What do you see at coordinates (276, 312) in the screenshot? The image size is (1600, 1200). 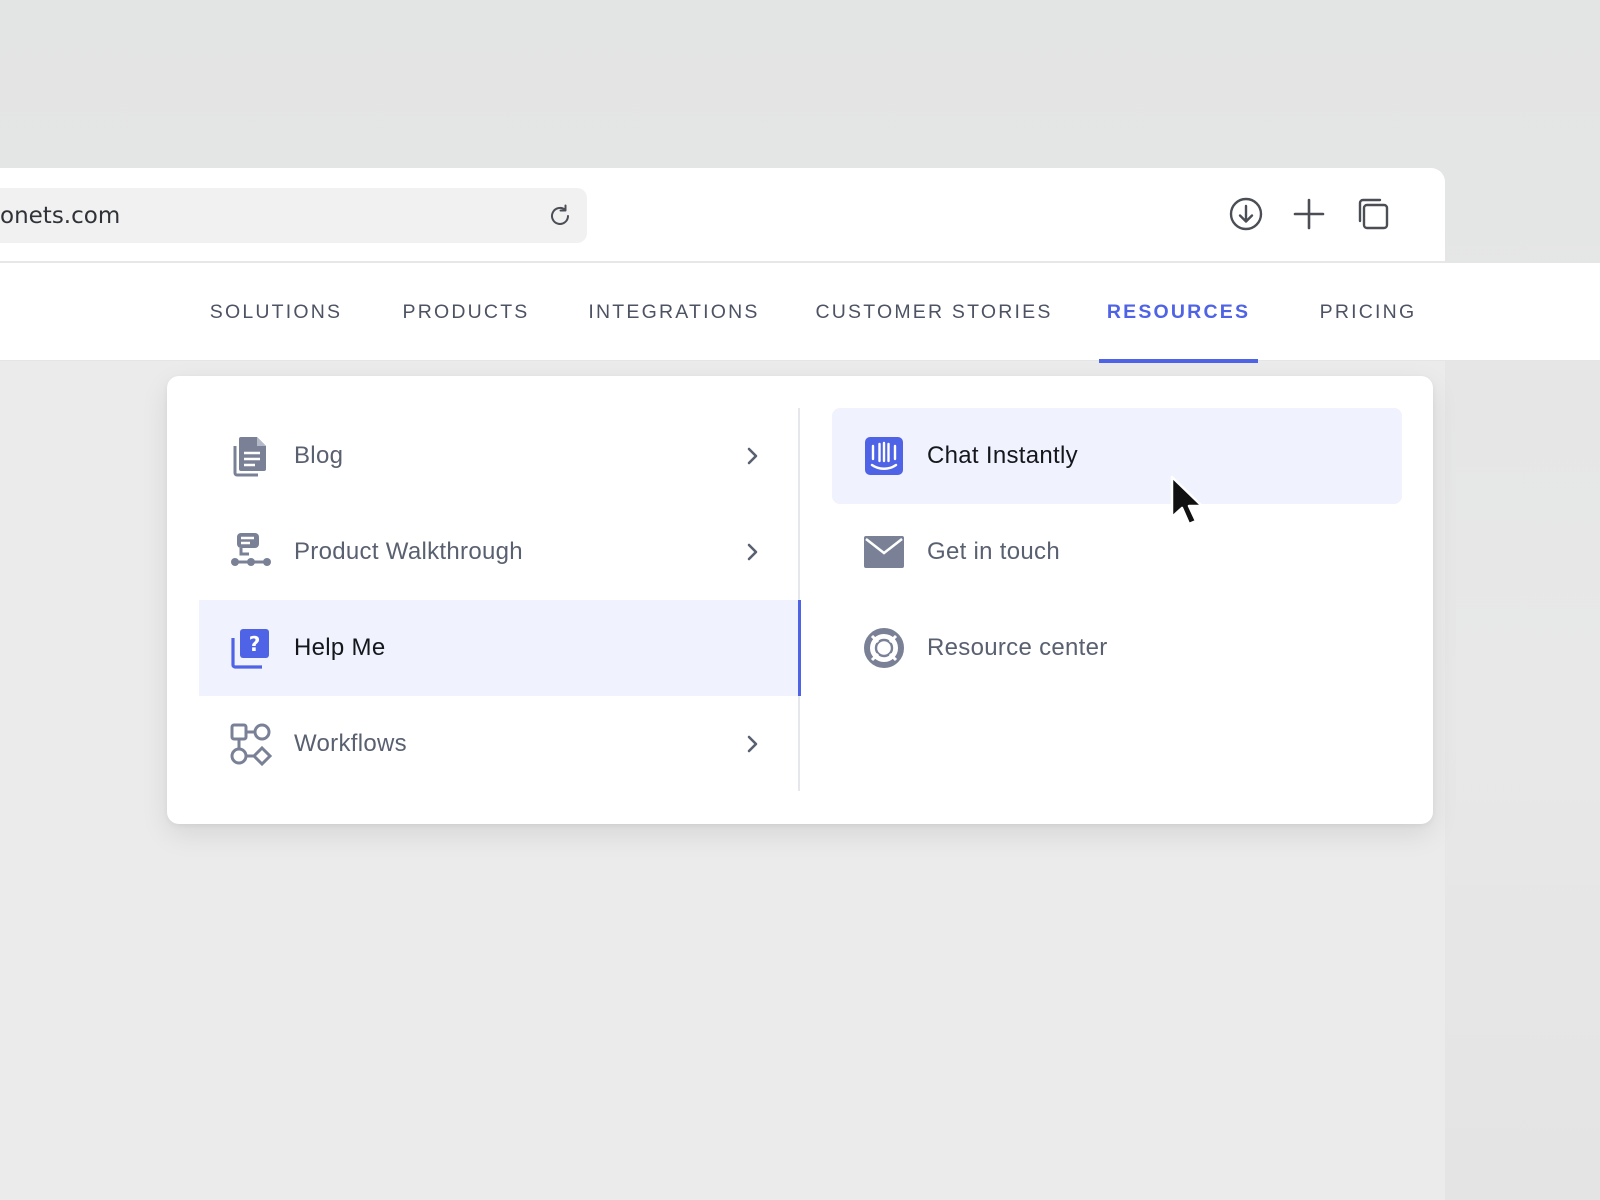 I see `nav-solutions: SOLUTIONS` at bounding box center [276, 312].